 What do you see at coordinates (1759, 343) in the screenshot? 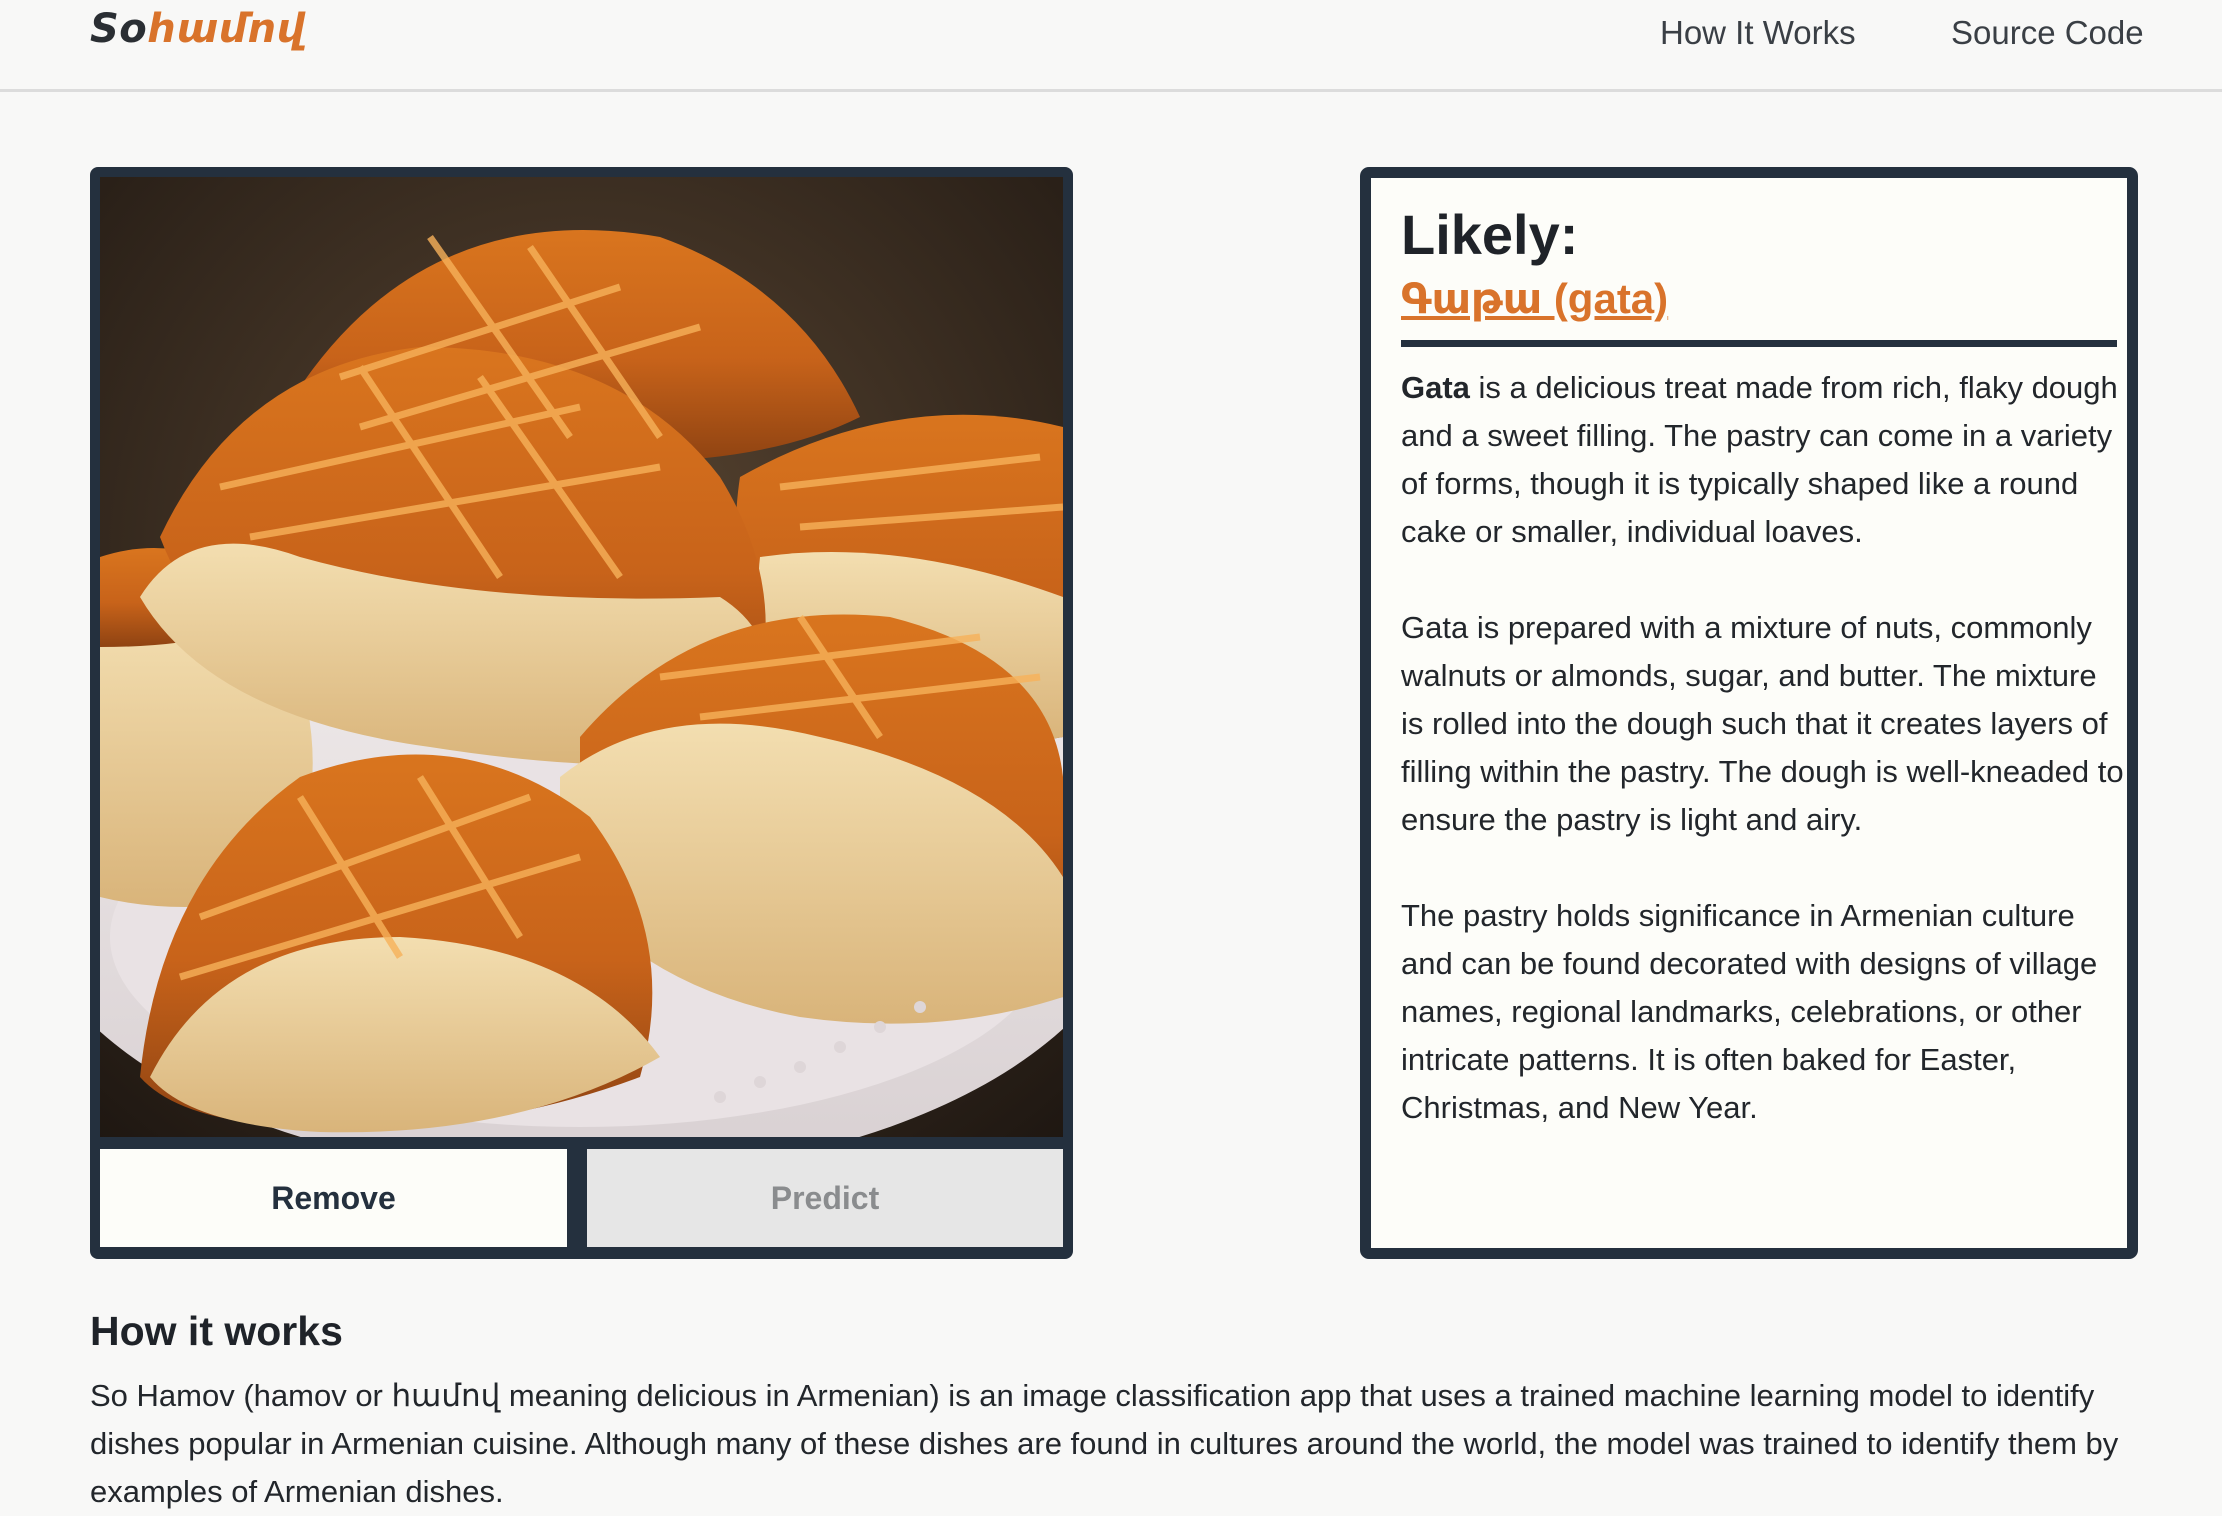
I see `divider` at bounding box center [1759, 343].